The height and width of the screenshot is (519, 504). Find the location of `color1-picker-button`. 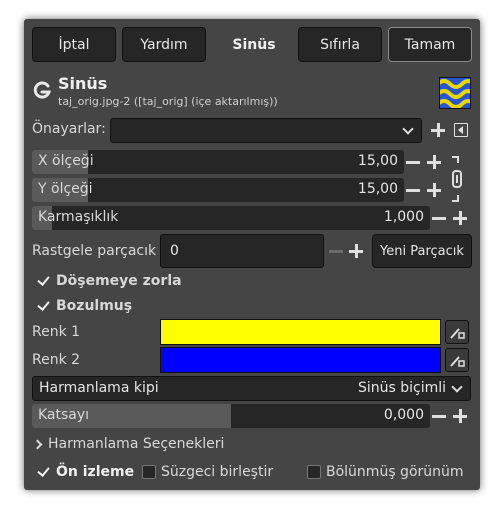

color1-picker-button is located at coordinates (457, 332).